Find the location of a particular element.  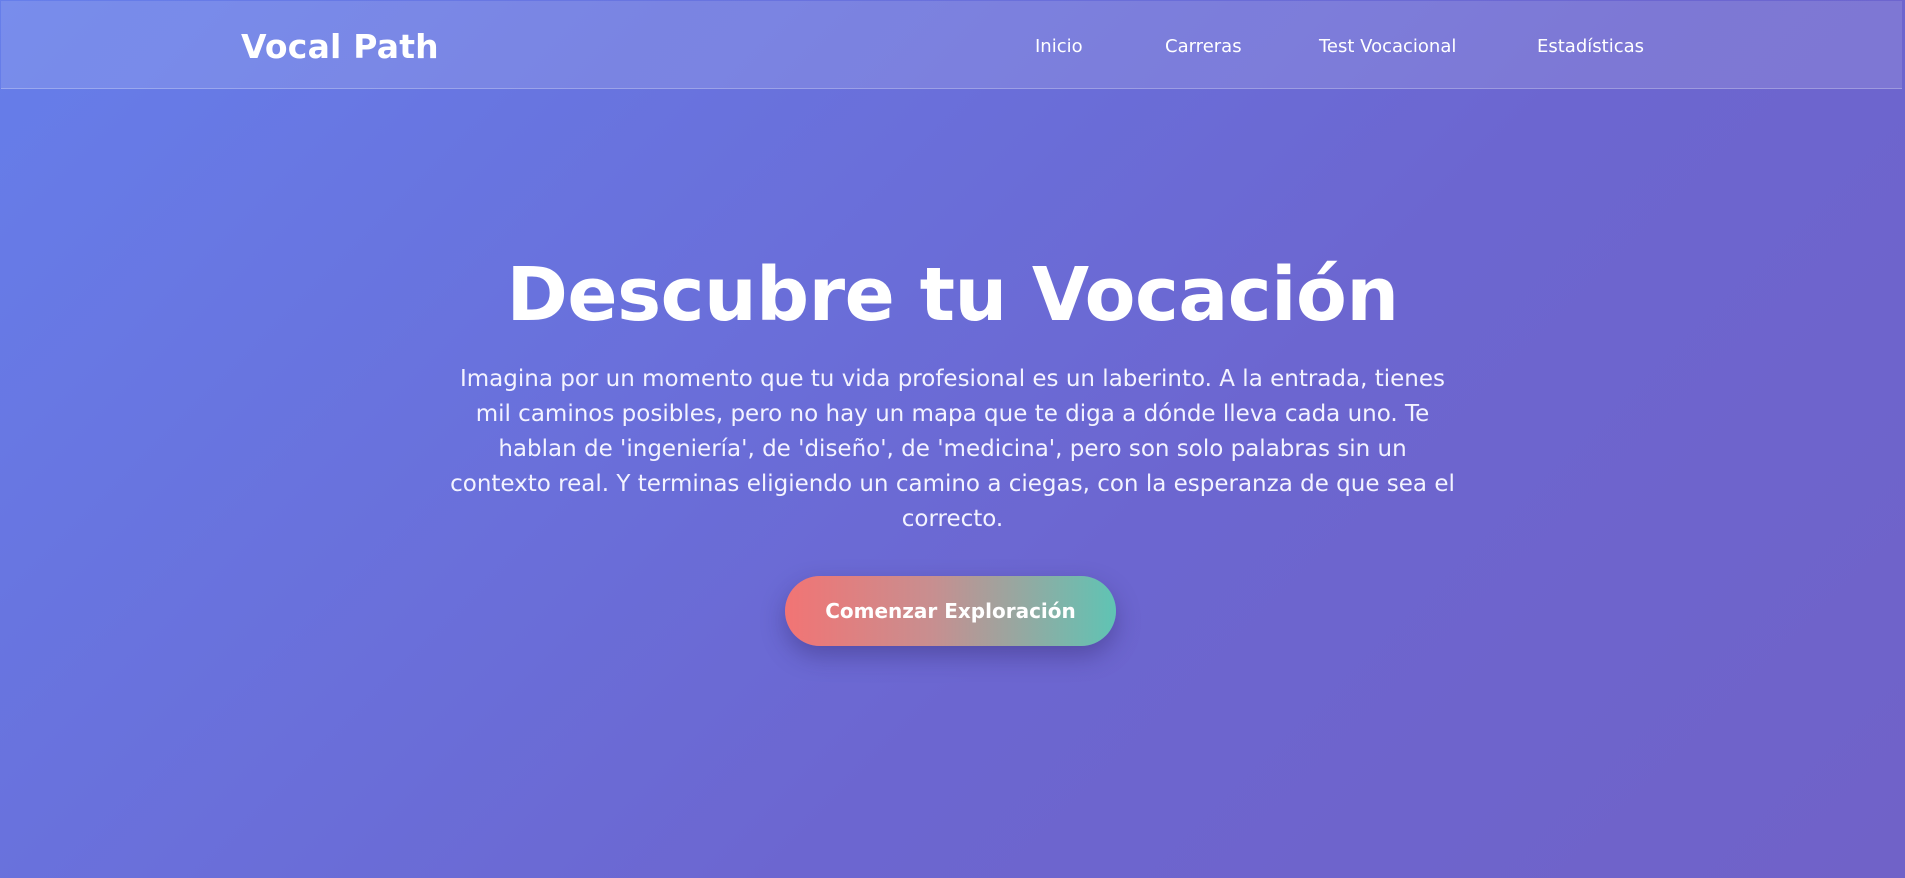

nav-link-inicio: Inicio is located at coordinates (1059, 46).